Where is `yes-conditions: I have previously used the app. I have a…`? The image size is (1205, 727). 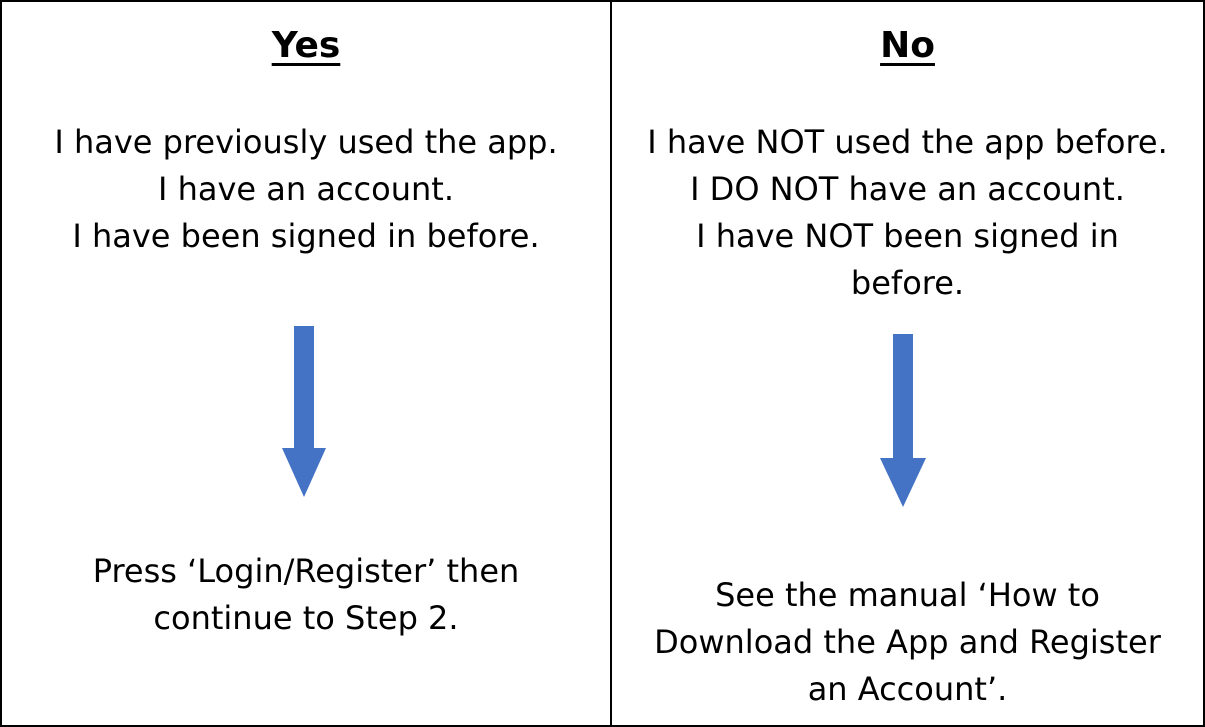 yes-conditions: I have previously used the app. I have a… is located at coordinates (306, 189).